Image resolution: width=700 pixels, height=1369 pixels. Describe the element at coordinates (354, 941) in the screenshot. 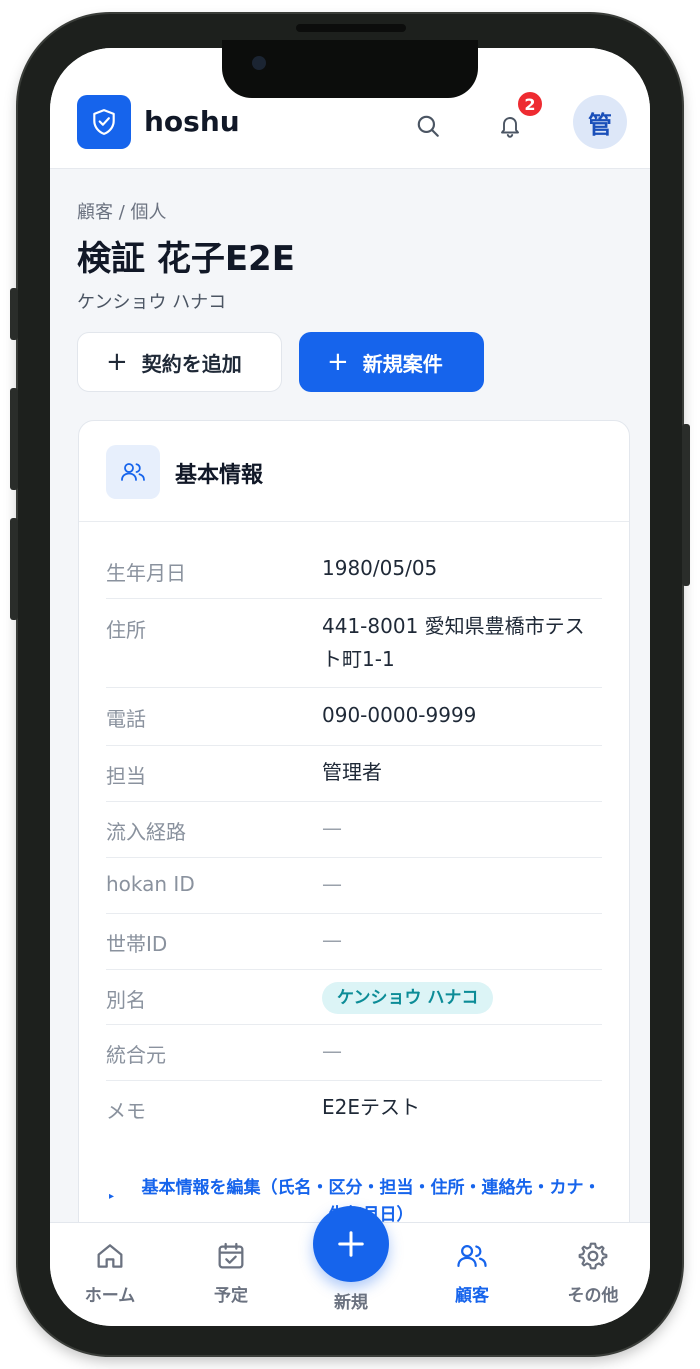

I see `info-row-household-id: 世帯ID —` at that location.